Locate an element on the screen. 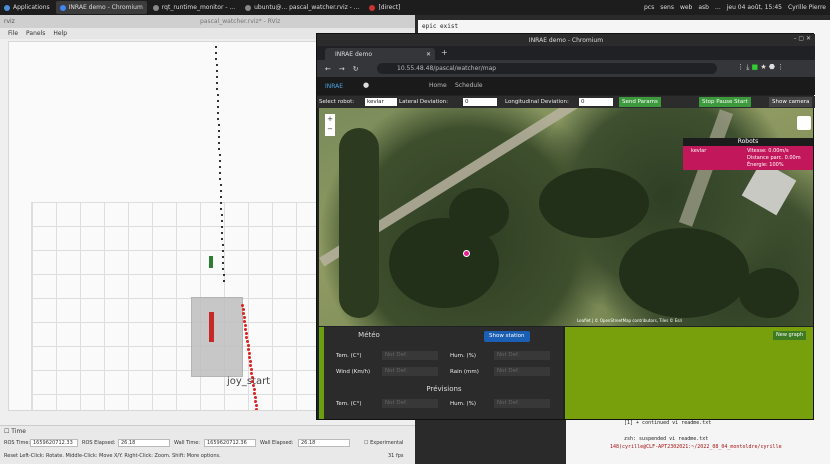 This screenshot has height=464, width=830. wall-elapsed-field: 26.18 is located at coordinates (324, 443).